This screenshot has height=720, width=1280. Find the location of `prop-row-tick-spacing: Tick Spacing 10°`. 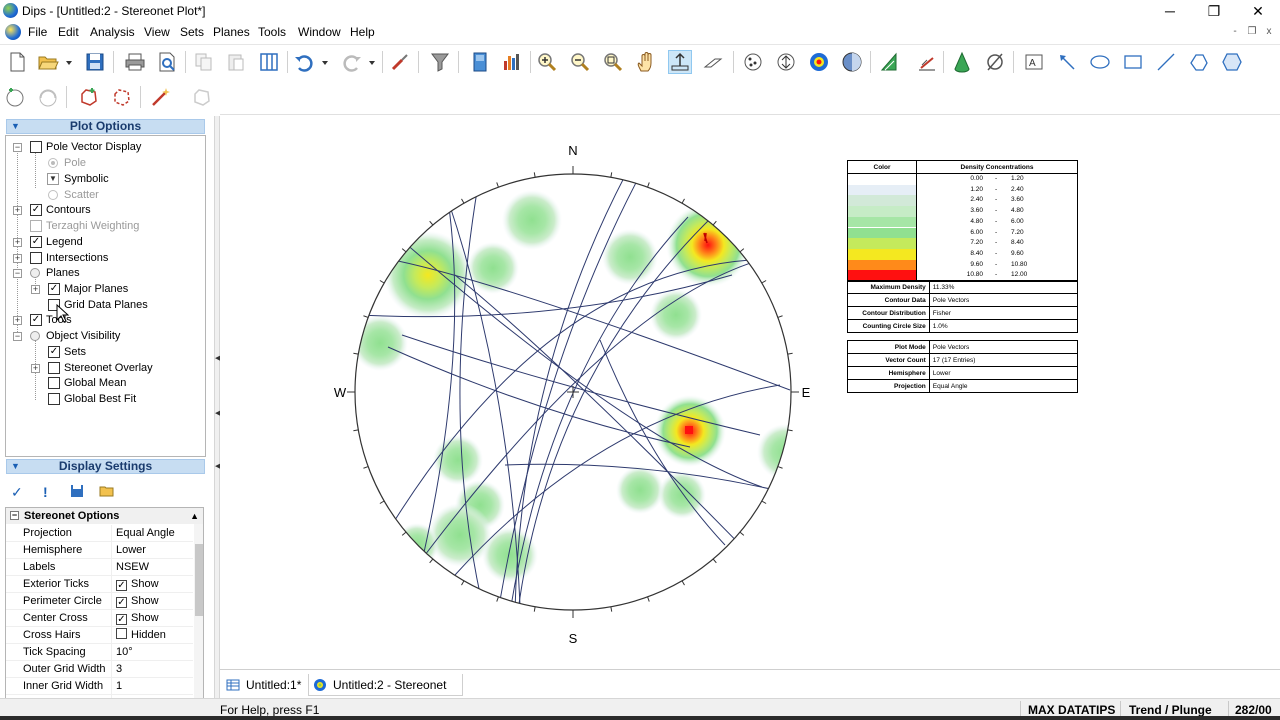

prop-row-tick-spacing: Tick Spacing 10° is located at coordinates (99, 652).